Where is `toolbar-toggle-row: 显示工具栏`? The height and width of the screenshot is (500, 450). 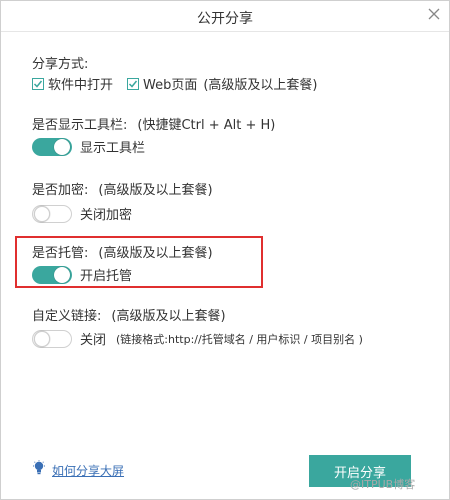 toolbar-toggle-row: 显示工具栏 is located at coordinates (88, 146).